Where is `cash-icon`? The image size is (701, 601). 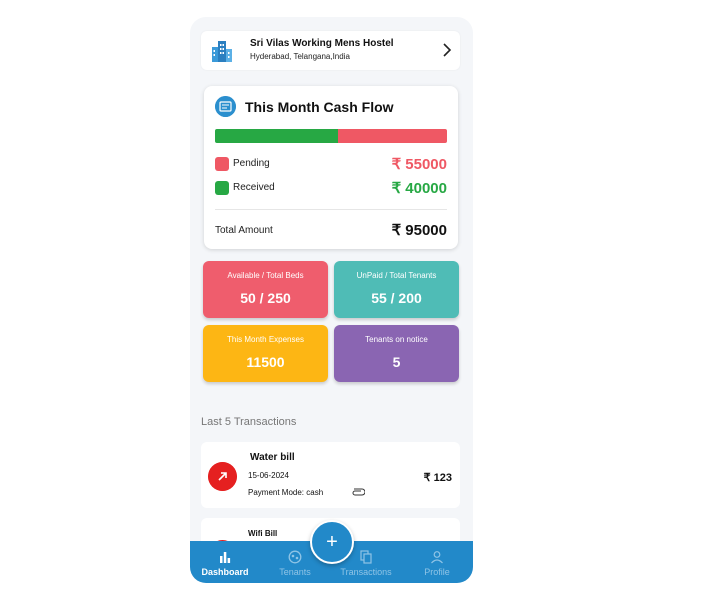 cash-icon is located at coordinates (225, 106).